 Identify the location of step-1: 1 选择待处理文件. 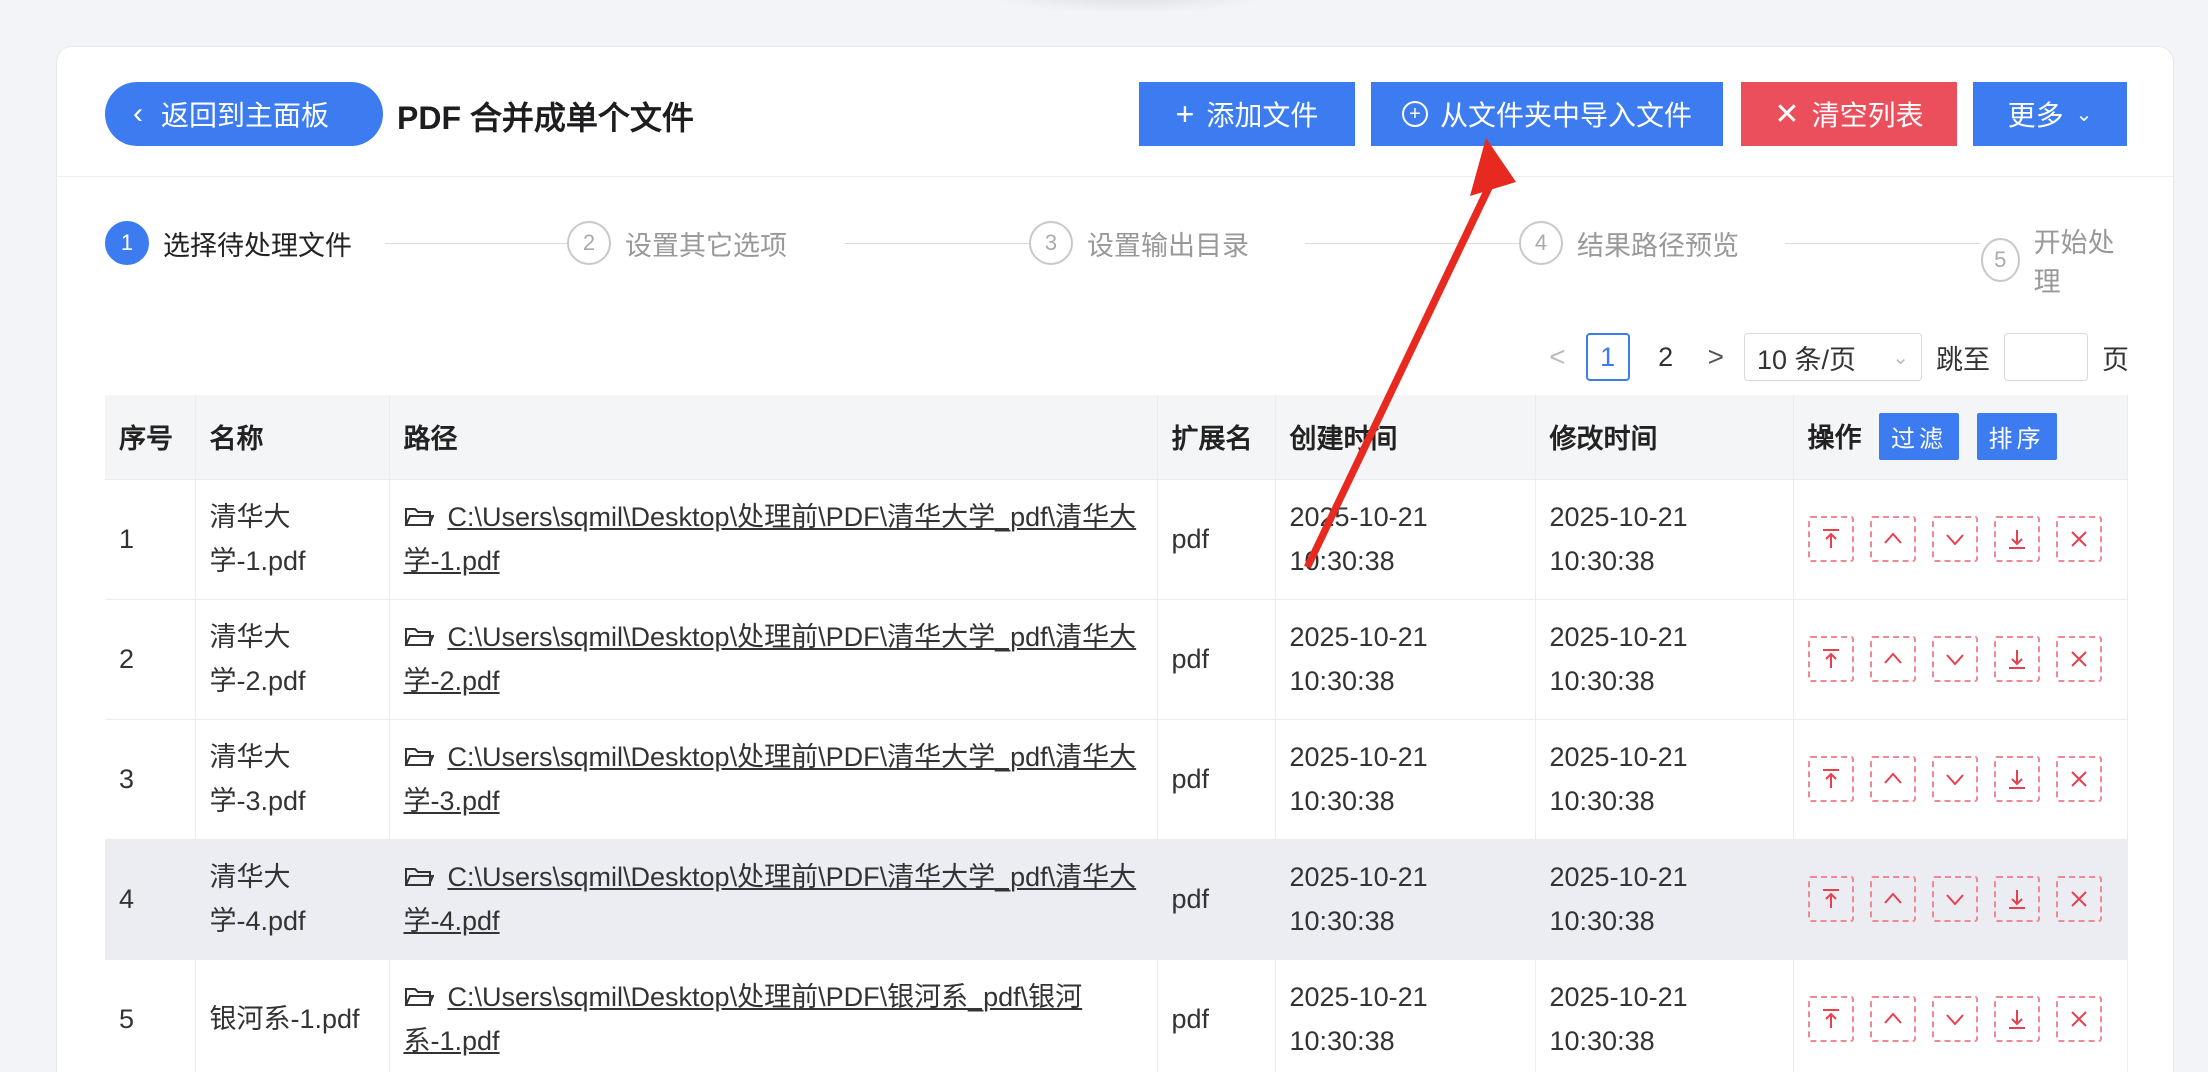
(235, 243).